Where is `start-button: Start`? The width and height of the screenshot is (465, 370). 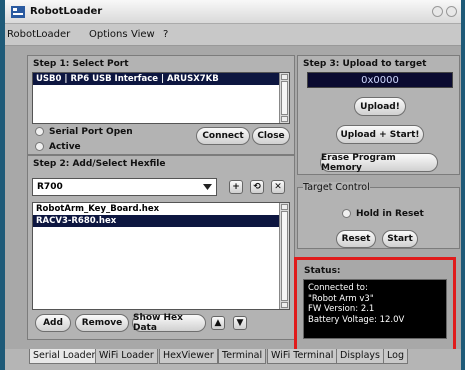
start-button: Start is located at coordinates (400, 239).